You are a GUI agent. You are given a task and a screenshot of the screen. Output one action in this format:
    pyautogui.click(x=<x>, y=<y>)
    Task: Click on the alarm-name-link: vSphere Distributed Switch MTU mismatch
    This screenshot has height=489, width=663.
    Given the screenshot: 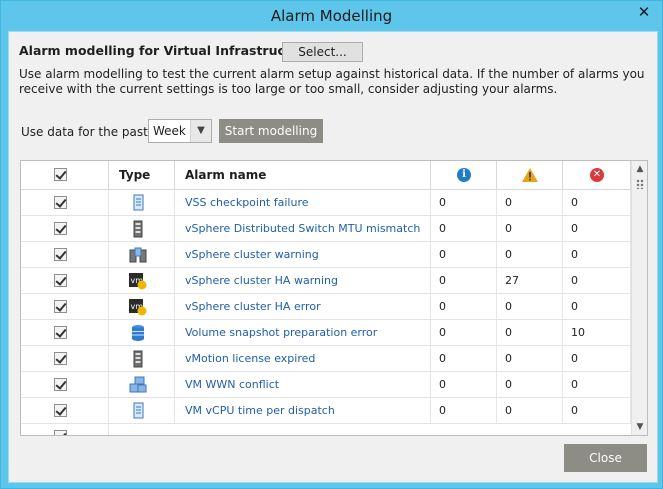 What is the action you would take?
    pyautogui.click(x=303, y=228)
    